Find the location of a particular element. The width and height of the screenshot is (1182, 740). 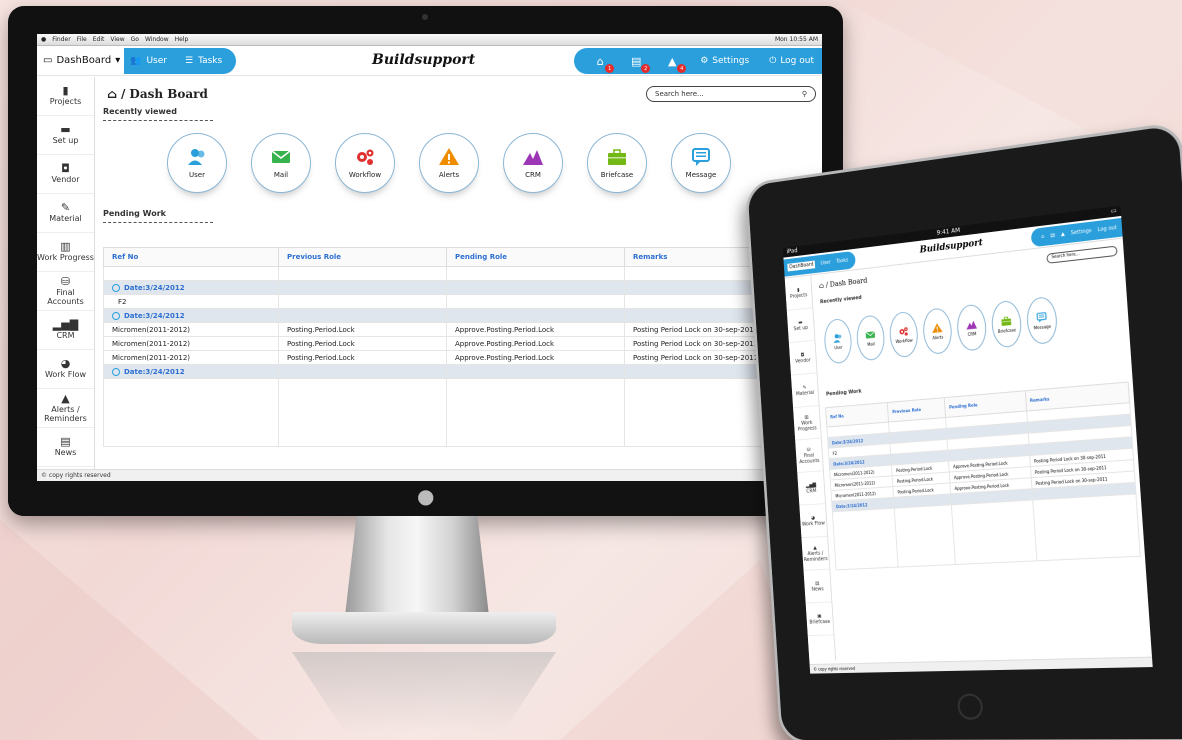

sidebar-item-alerts-reminders: ▲ Alerts / Reminders is located at coordinates (65, 408).